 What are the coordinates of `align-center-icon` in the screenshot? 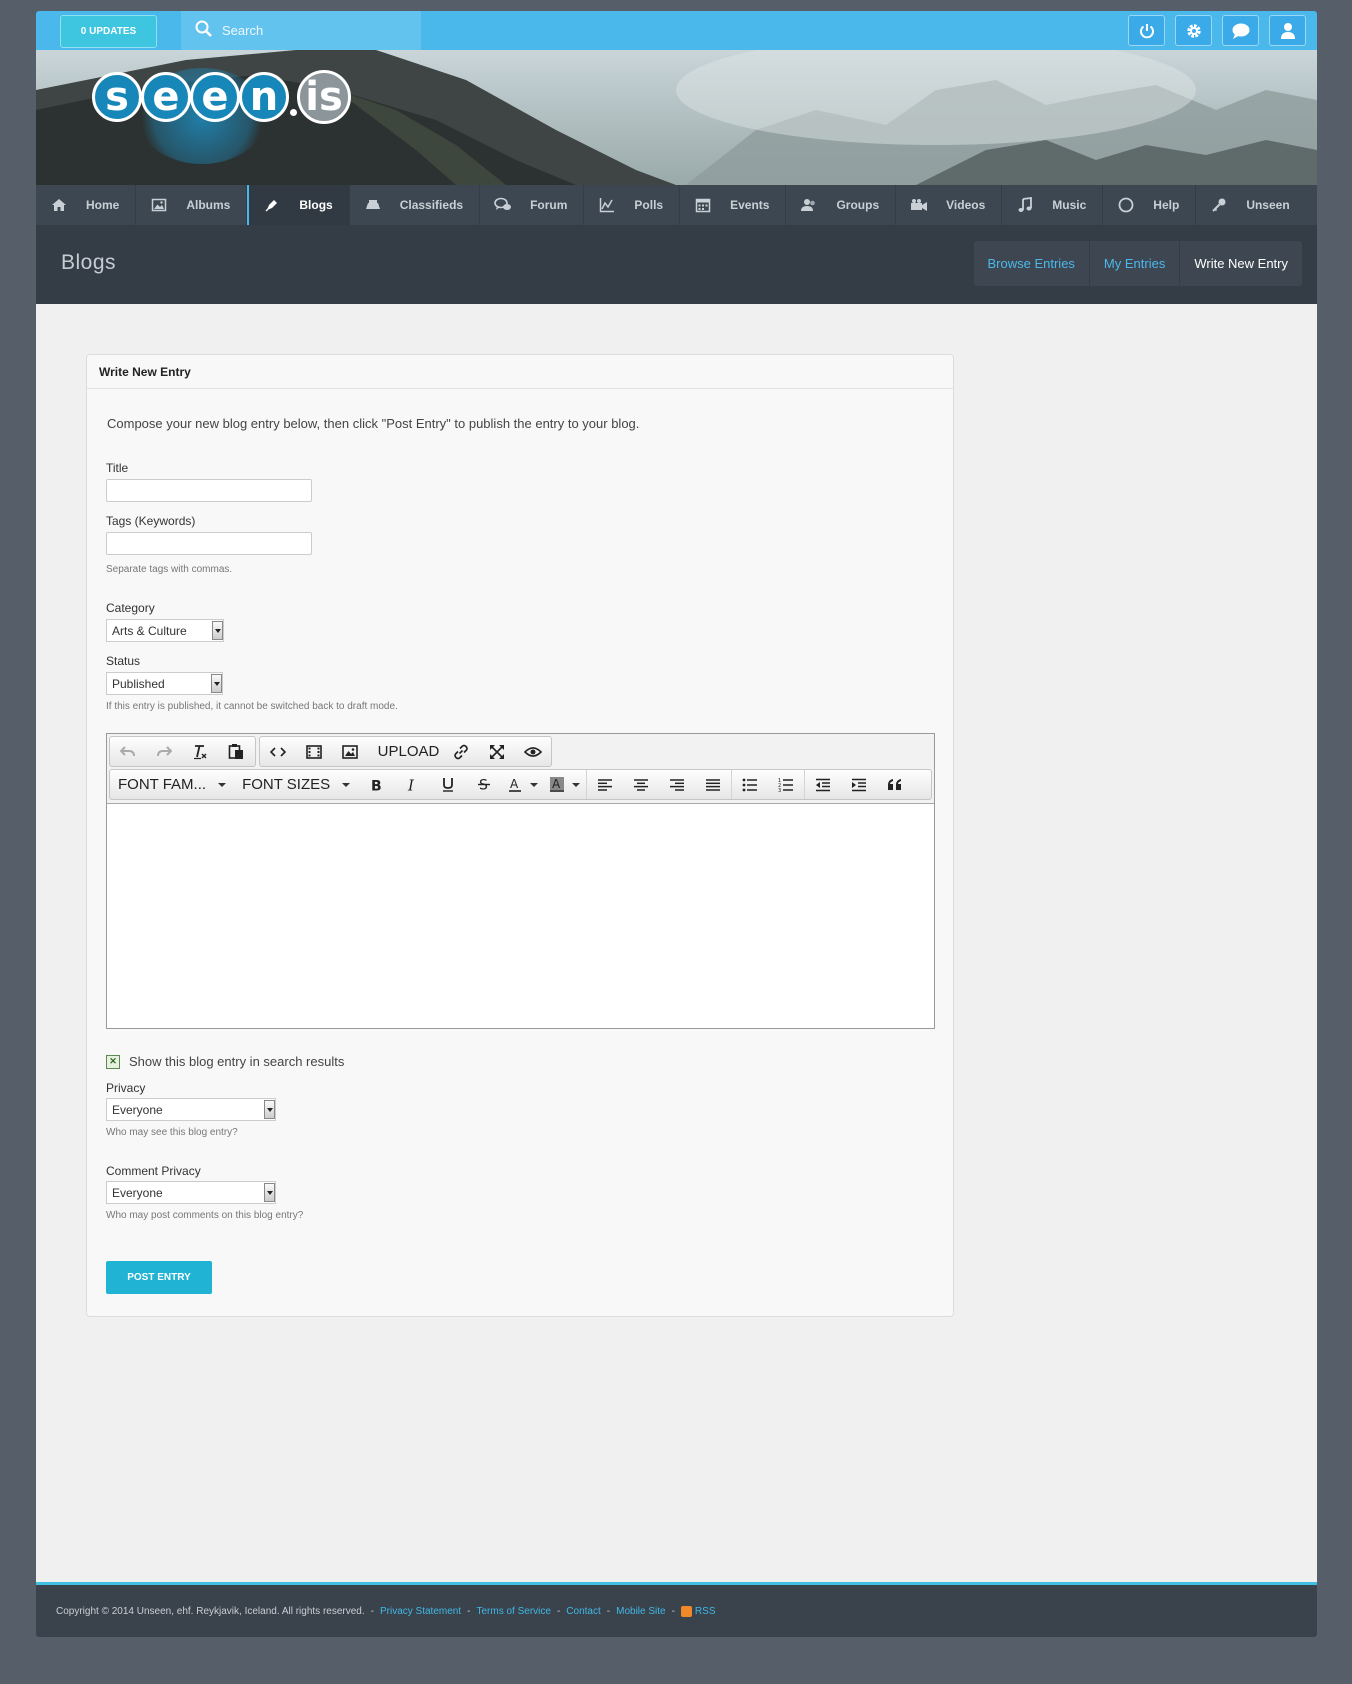 It's located at (641, 784).